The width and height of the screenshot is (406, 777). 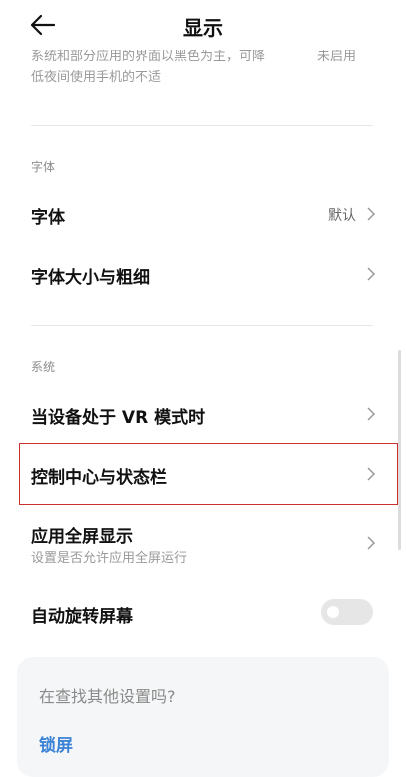 I want to click on row-title: 应用全屏显示, so click(x=82, y=537).